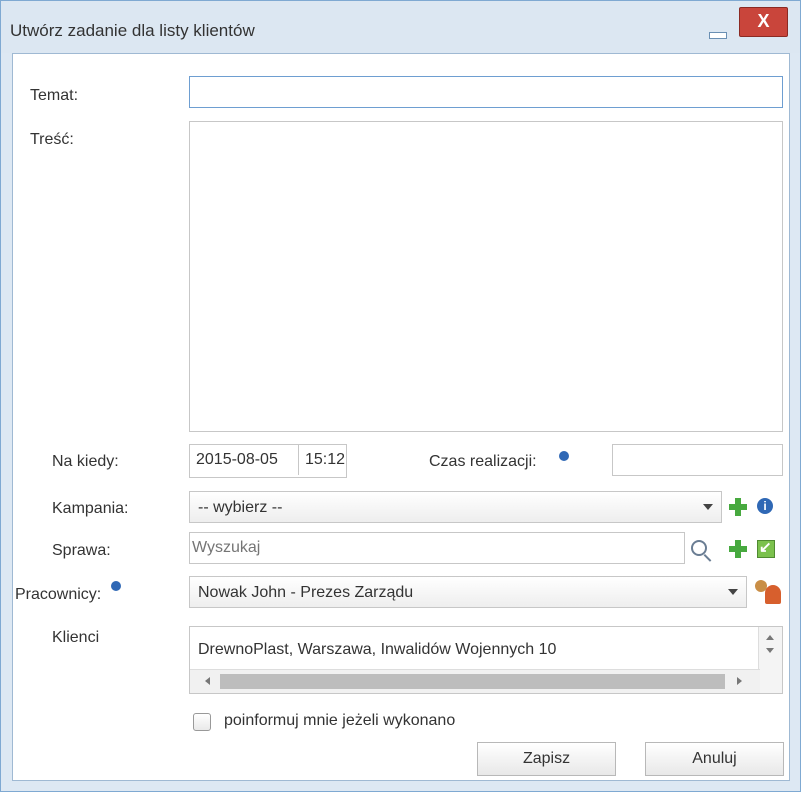 This screenshot has height=792, width=801. What do you see at coordinates (340, 720) in the screenshot?
I see `notify-checkbox-label: poinformuj mnie jeżeli wykonano` at bounding box center [340, 720].